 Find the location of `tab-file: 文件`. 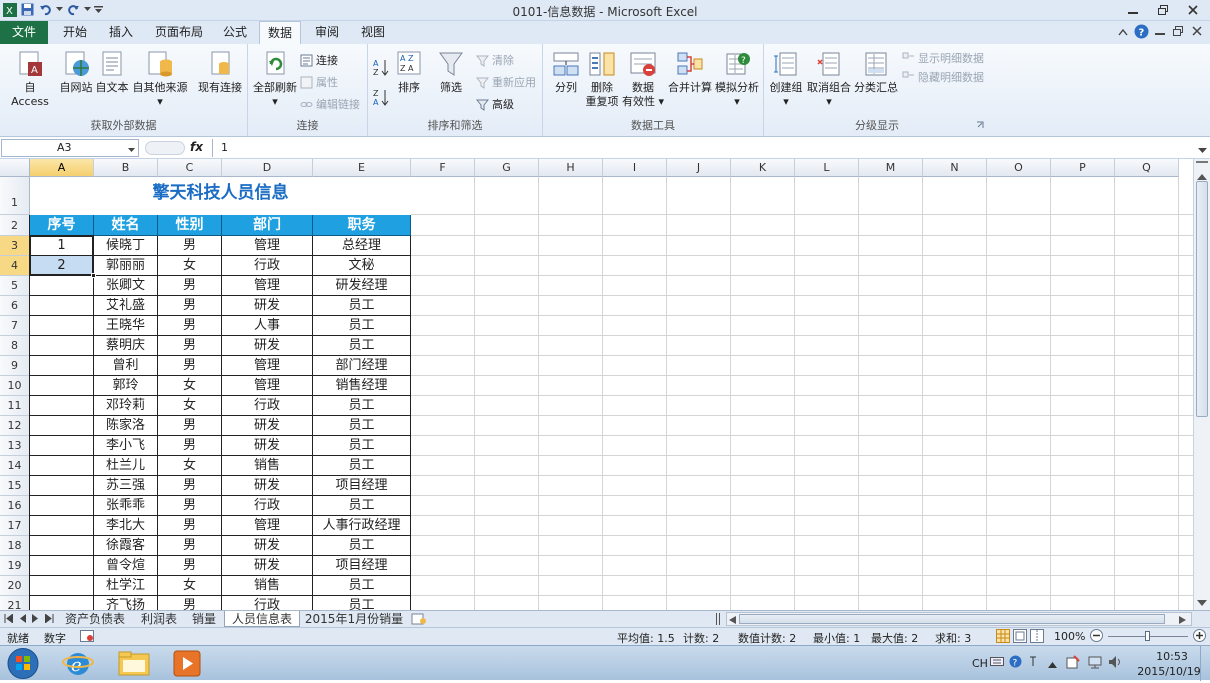

tab-file: 文件 is located at coordinates (24, 32).